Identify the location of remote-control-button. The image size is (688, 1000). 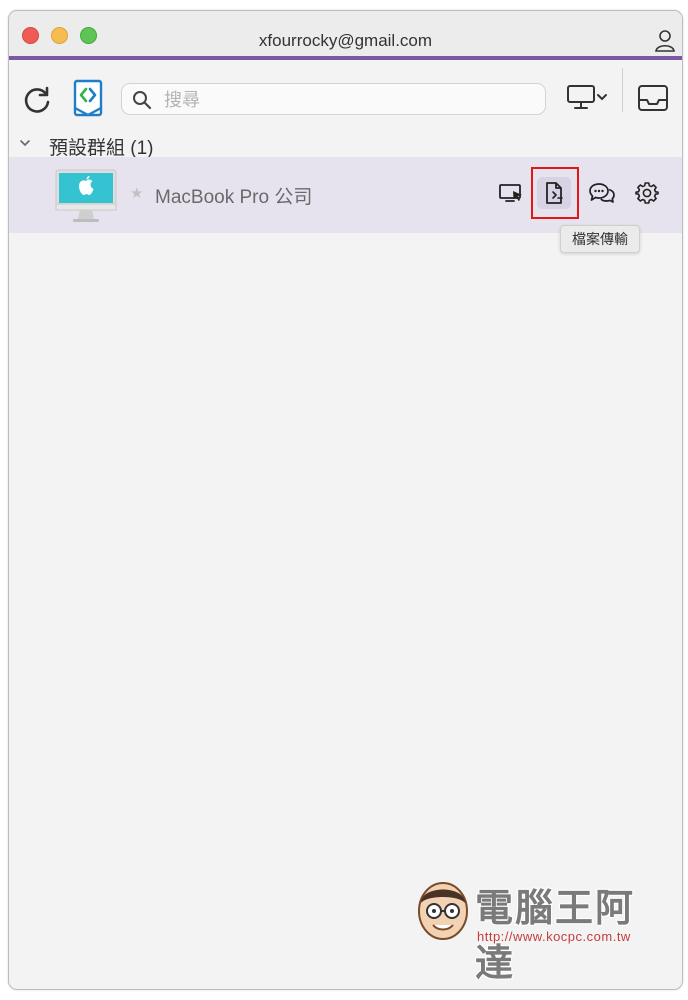
(511, 193).